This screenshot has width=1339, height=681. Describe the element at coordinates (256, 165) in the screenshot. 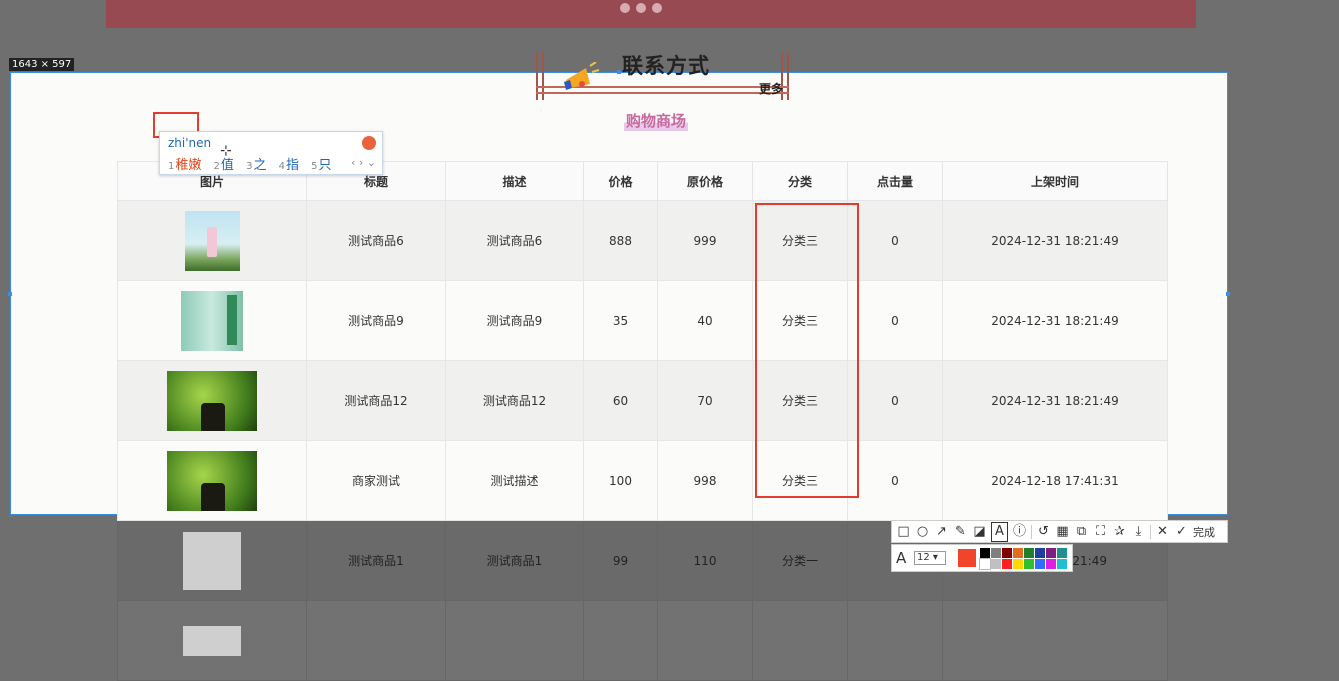

I see `ime-candidate: 3之` at that location.